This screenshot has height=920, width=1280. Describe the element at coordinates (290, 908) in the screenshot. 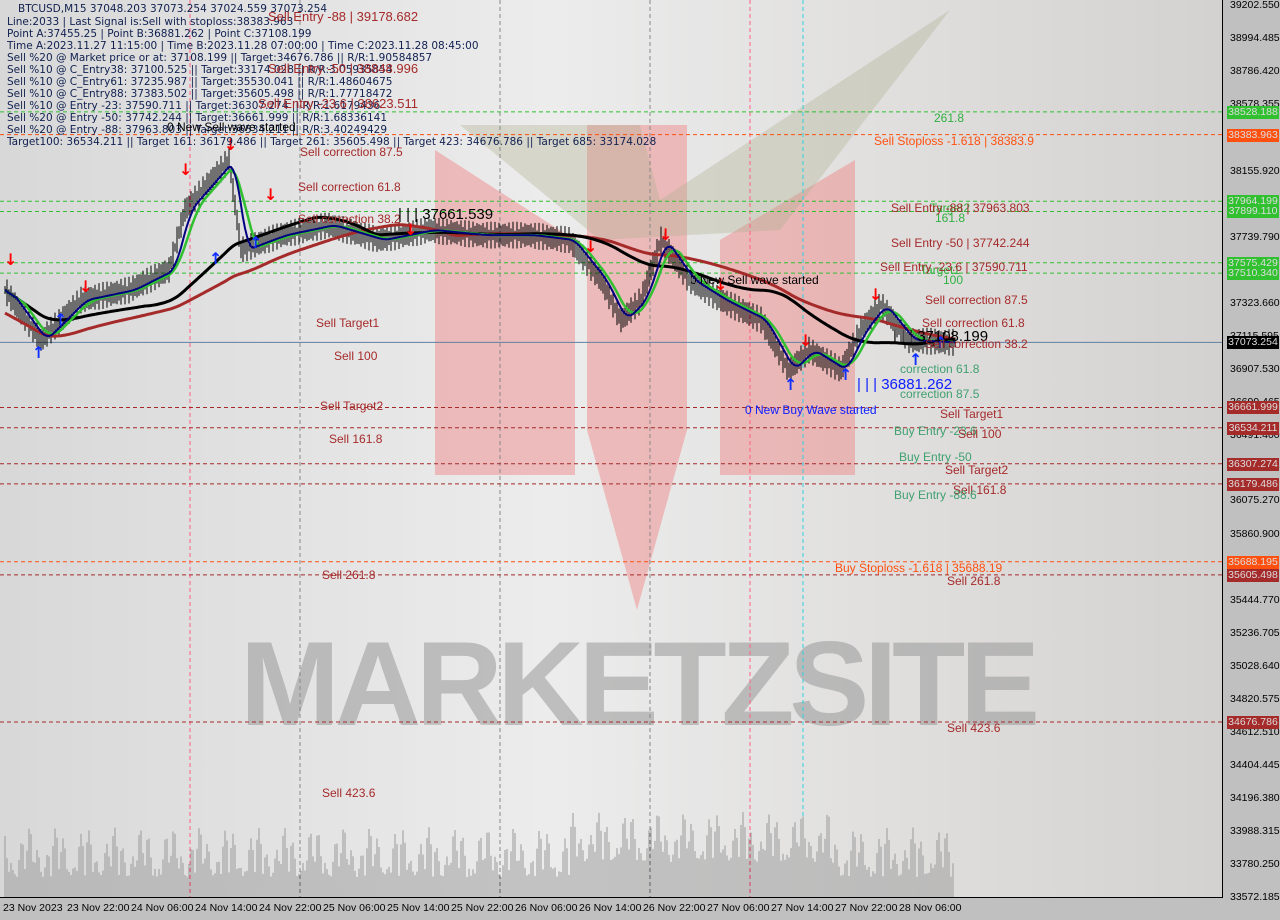

I see `time-tick-label: 24 Nov 22:00` at that location.